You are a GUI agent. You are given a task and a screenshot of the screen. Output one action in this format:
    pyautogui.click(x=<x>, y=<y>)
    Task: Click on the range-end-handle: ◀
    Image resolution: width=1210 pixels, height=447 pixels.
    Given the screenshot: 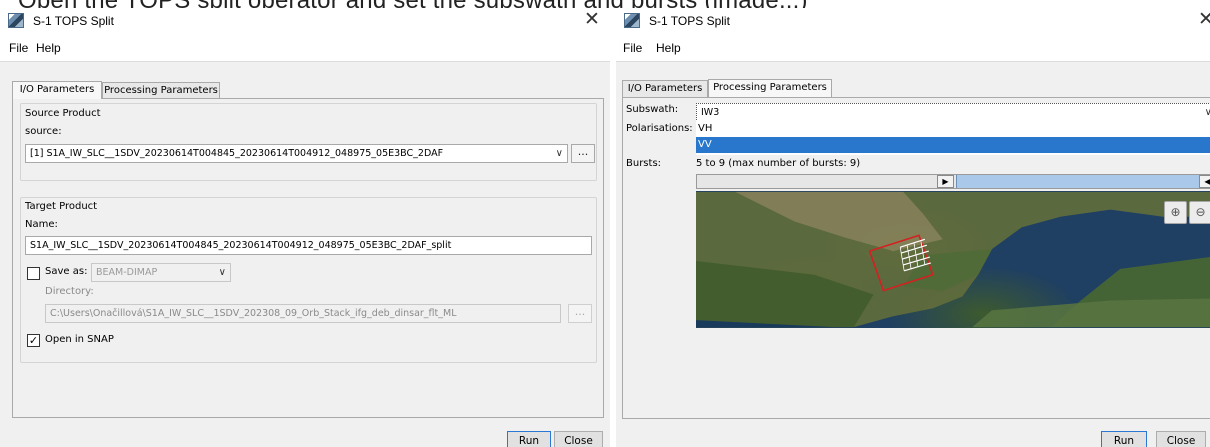 What is the action you would take?
    pyautogui.click(x=1204, y=181)
    